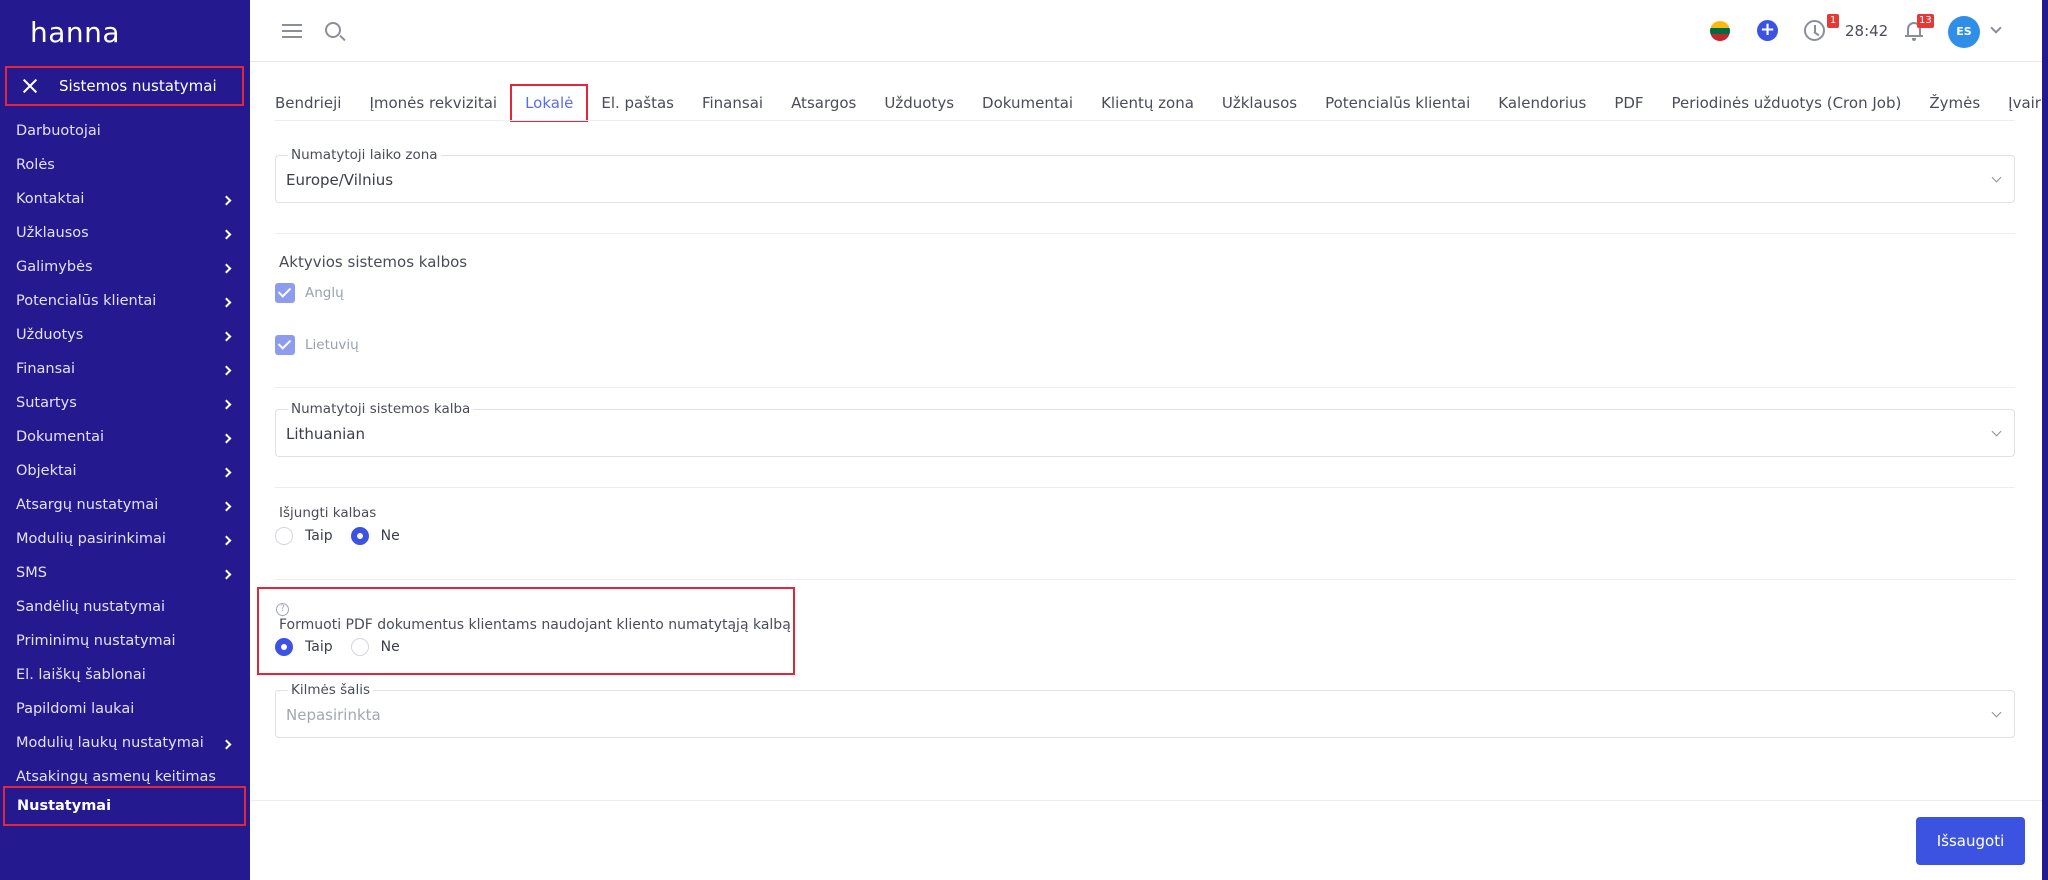 The image size is (2048, 880). I want to click on sidebar-item-label: Darbuotojai, so click(58, 131).